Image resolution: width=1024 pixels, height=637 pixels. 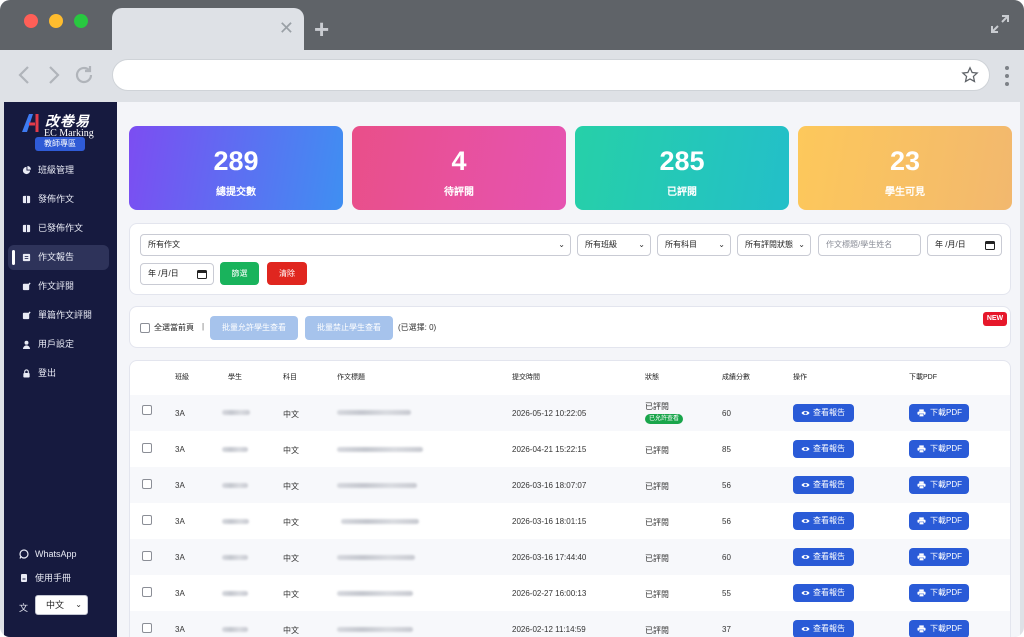 What do you see at coordinates (145, 328) in the screenshot?
I see `select-all-checkbox` at bounding box center [145, 328].